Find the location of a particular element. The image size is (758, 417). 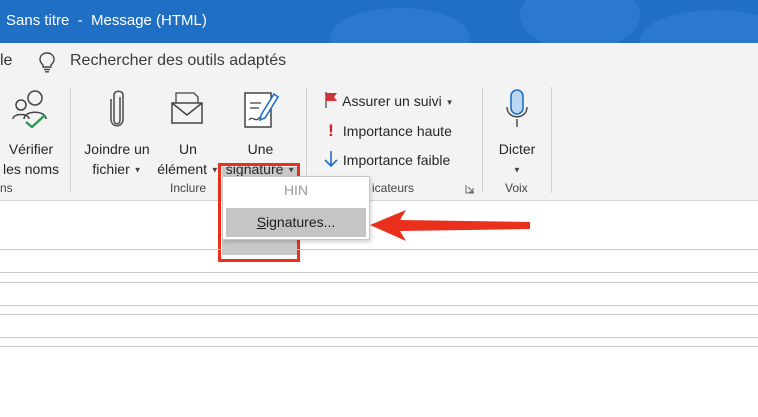

attach-item-label-line1: Un is located at coordinates (188, 149).